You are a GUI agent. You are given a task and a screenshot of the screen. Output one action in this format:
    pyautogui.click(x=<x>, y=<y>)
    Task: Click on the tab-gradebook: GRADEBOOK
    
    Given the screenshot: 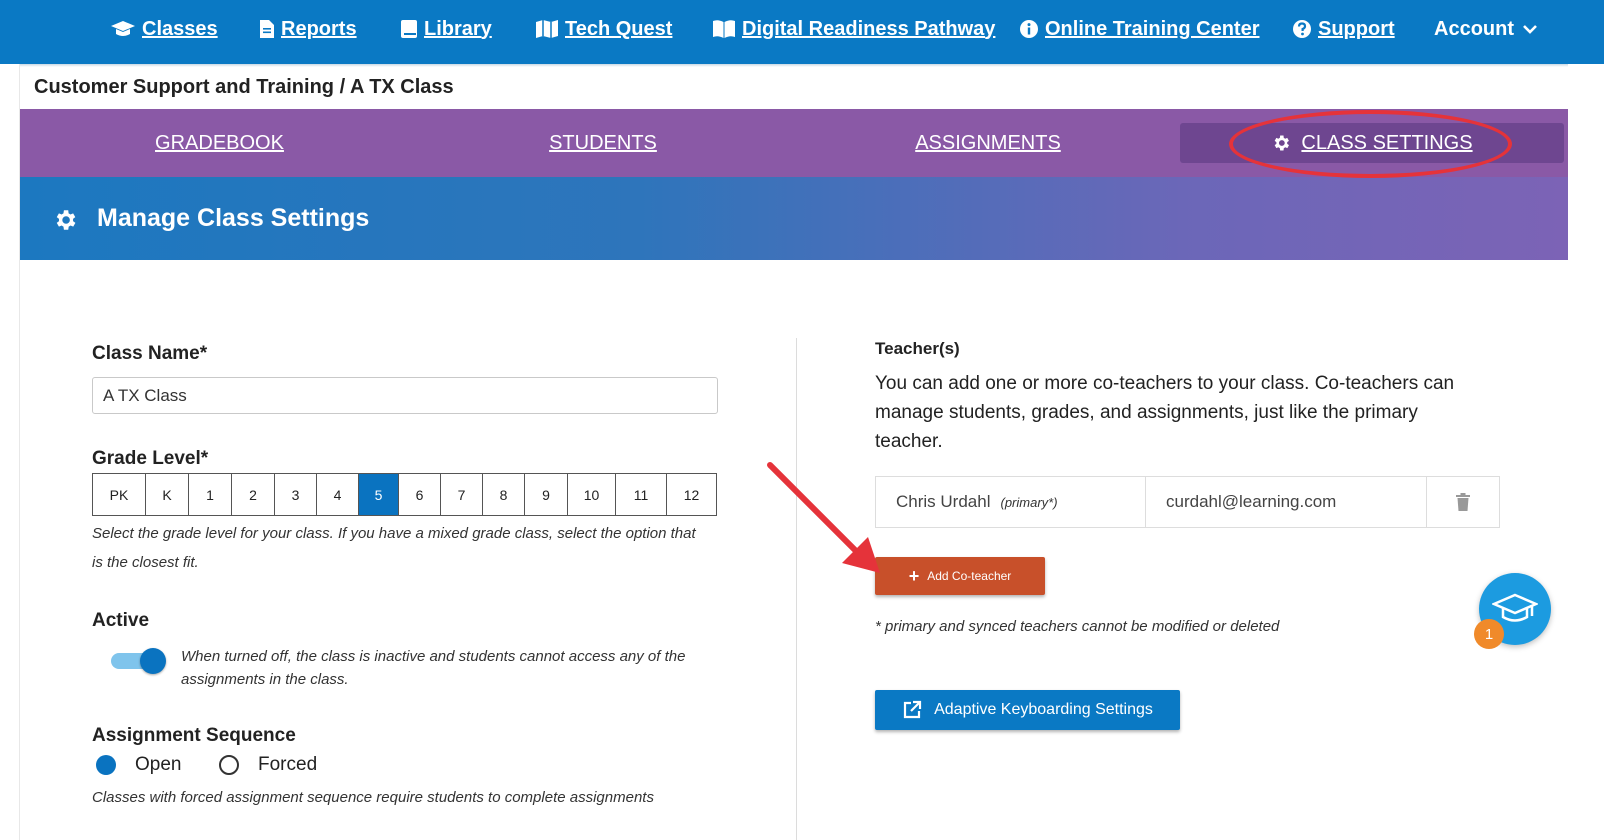 What is the action you would take?
    pyautogui.click(x=219, y=143)
    